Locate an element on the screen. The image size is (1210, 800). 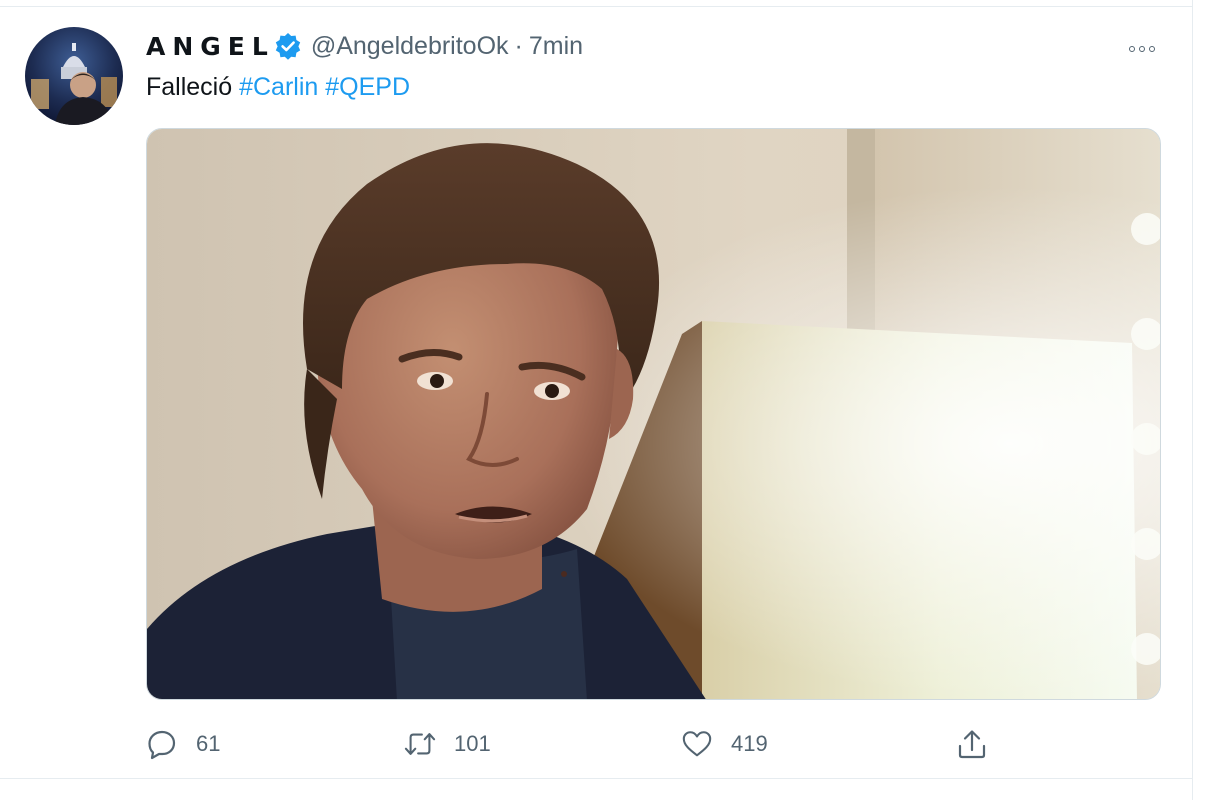
tweet-text: Falleció #Carlin #QEPD is located at coordinates (278, 87).